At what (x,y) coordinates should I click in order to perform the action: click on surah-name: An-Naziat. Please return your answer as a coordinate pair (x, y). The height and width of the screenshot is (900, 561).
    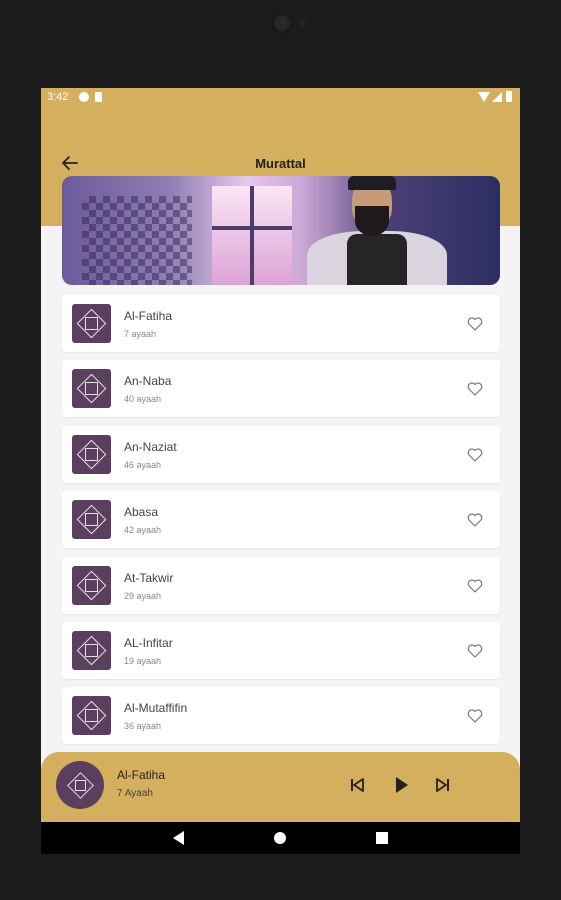
    Looking at the image, I should click on (150, 446).